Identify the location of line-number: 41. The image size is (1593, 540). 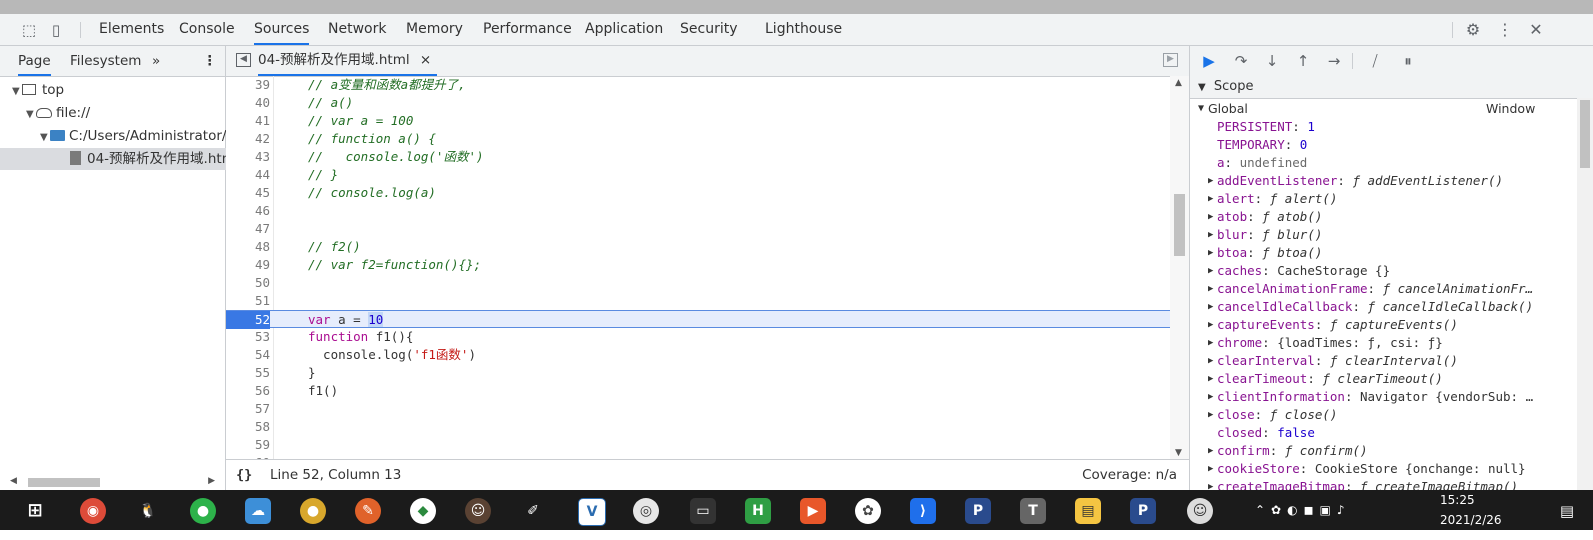
(248, 121).